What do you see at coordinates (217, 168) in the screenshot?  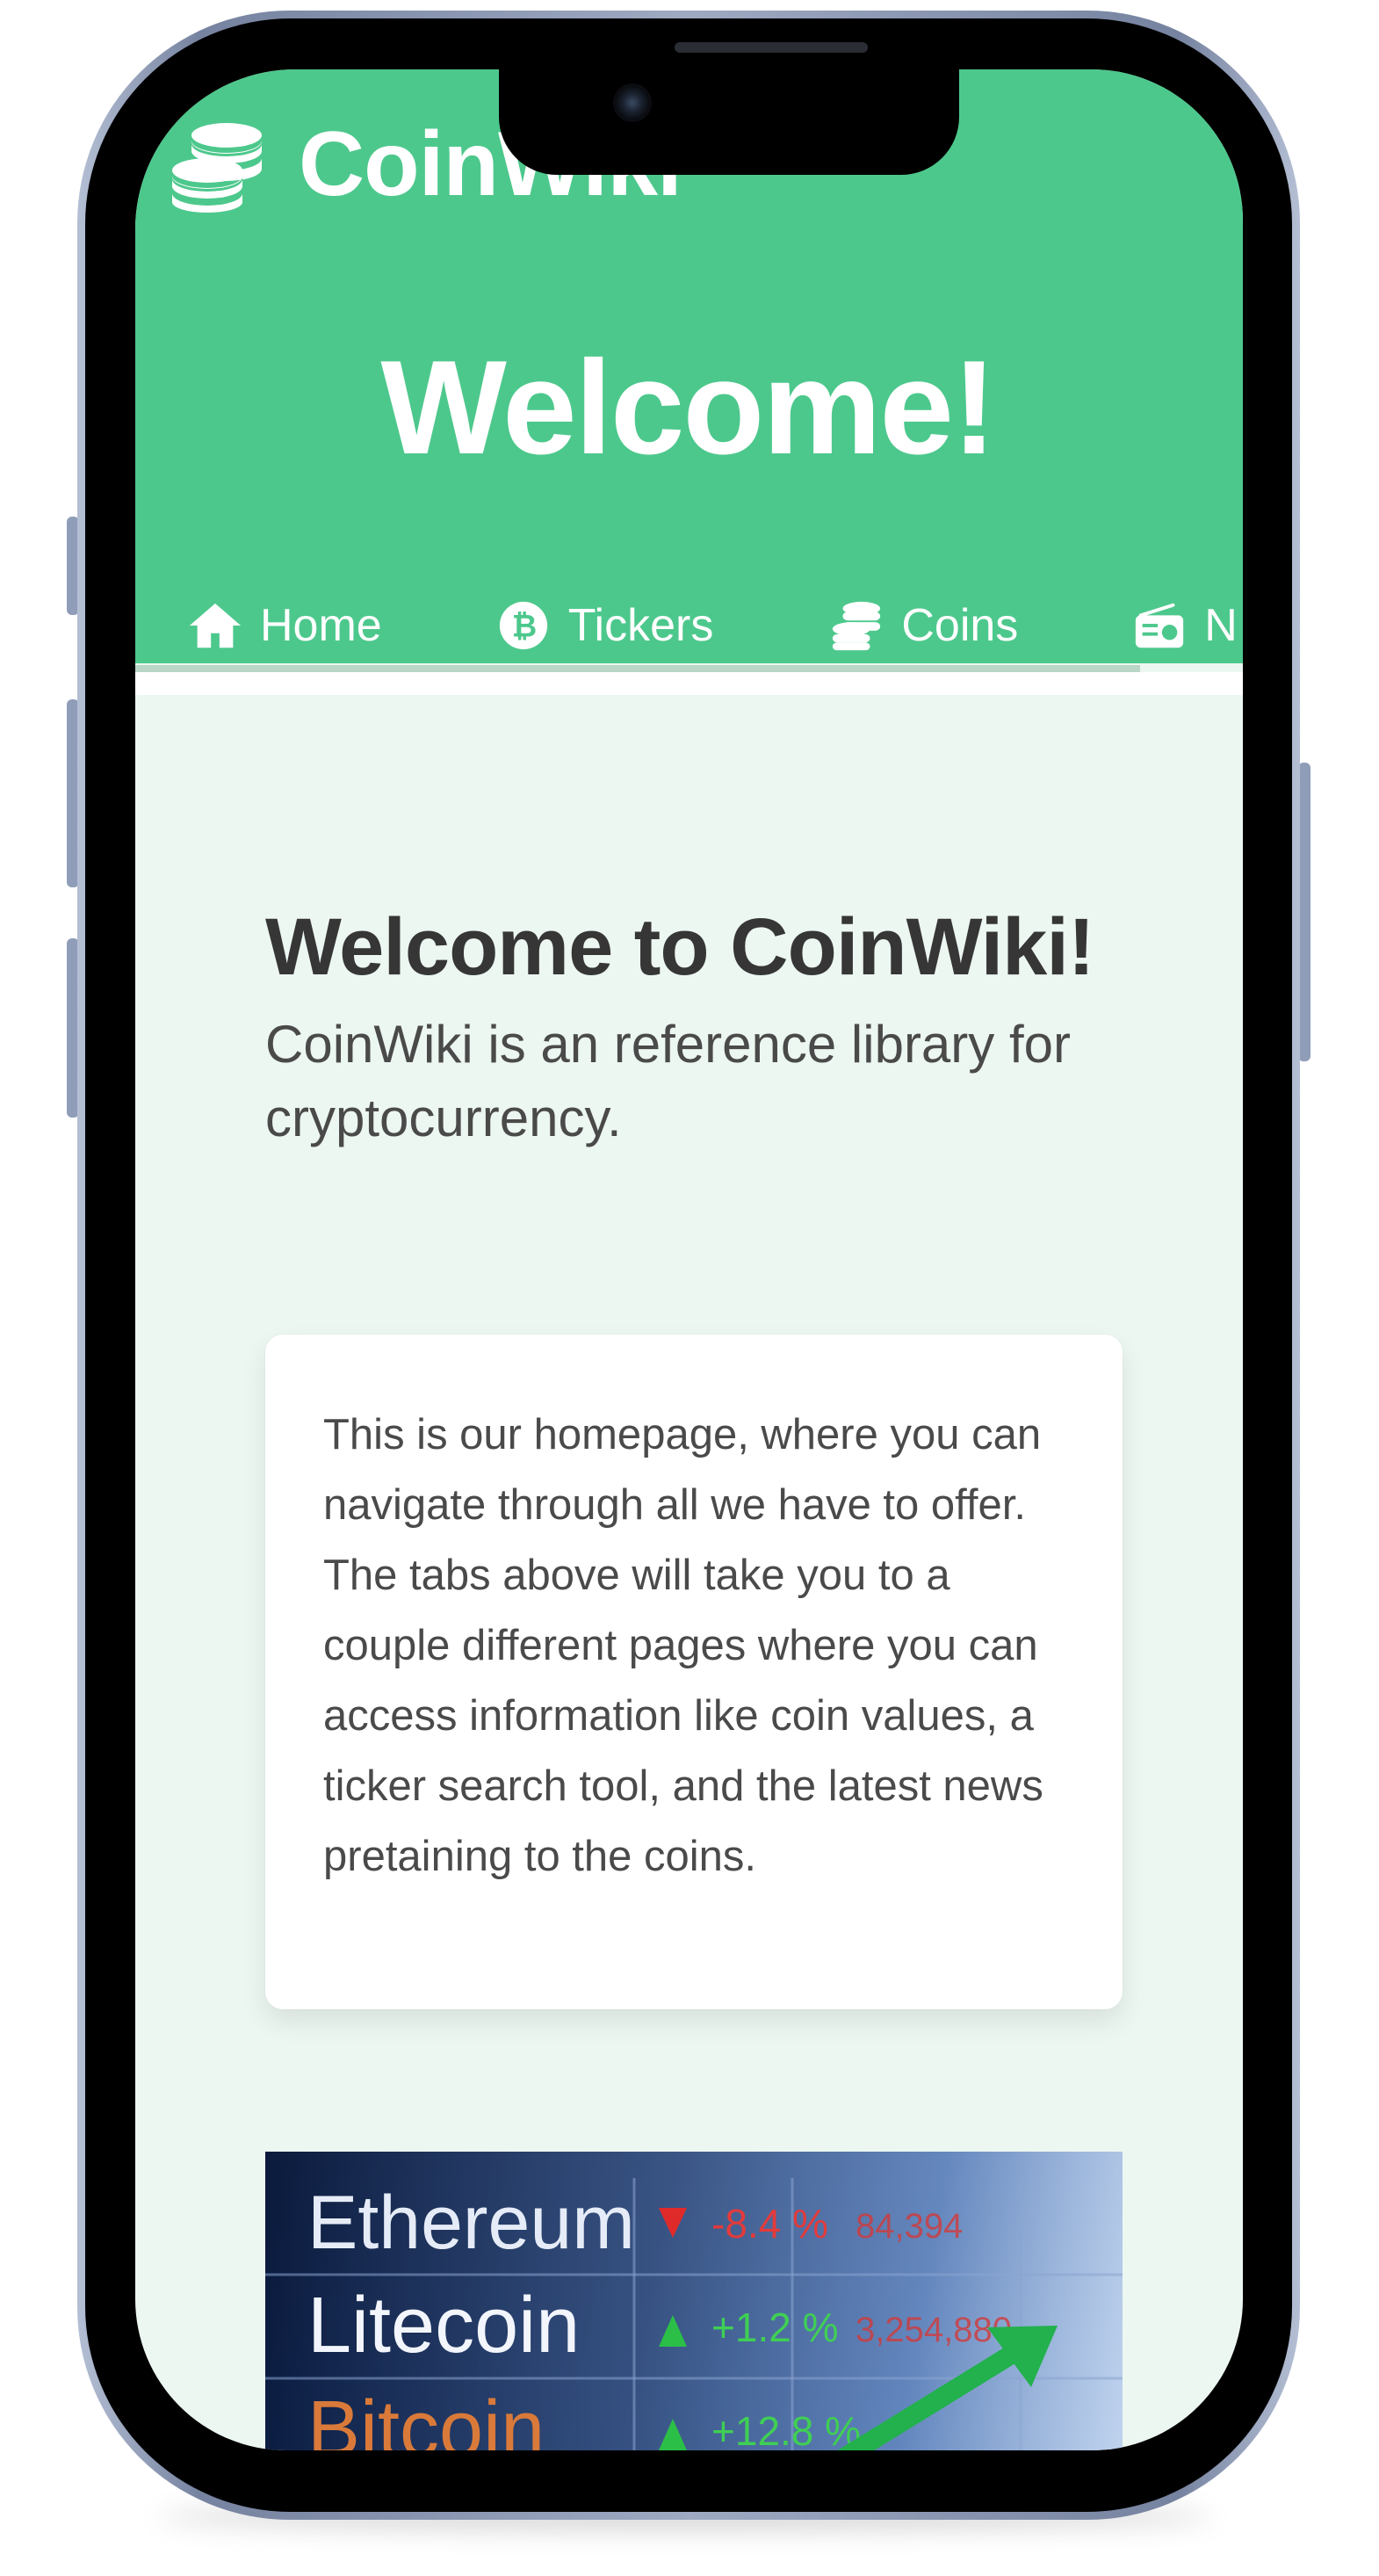 I see `coins-stack-icon` at bounding box center [217, 168].